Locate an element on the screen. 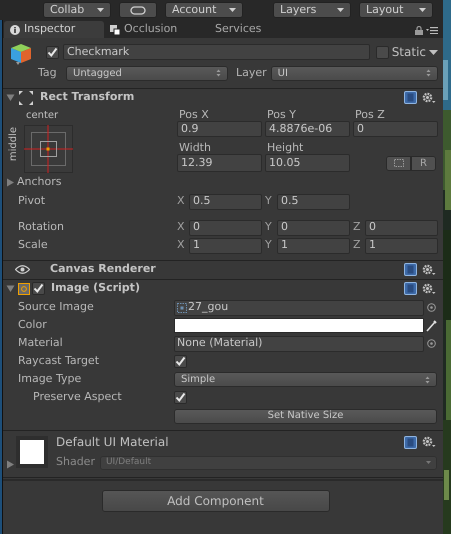 Image resolution: width=451 pixels, height=534 pixels. anchor-vertical-label: middle is located at coordinates (13, 143).